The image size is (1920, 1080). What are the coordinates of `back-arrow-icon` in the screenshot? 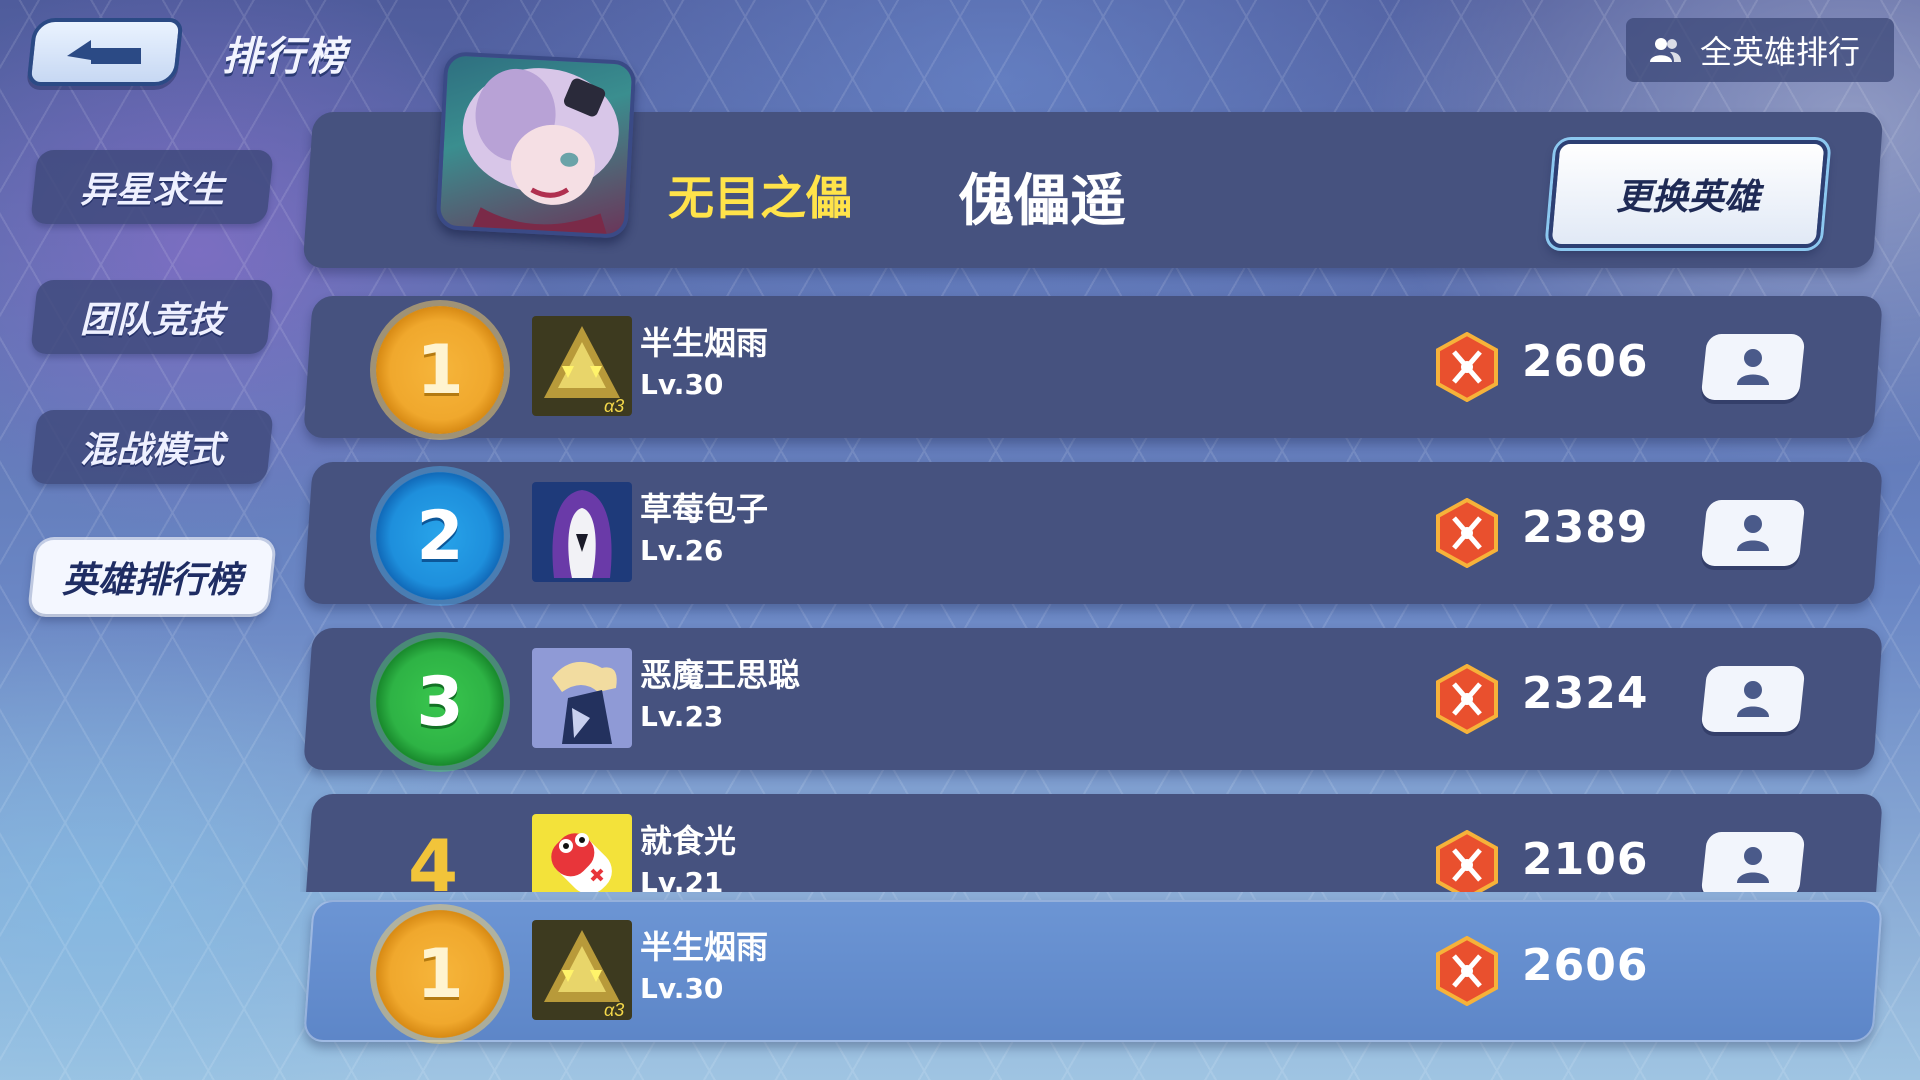 It's located at (104, 52).